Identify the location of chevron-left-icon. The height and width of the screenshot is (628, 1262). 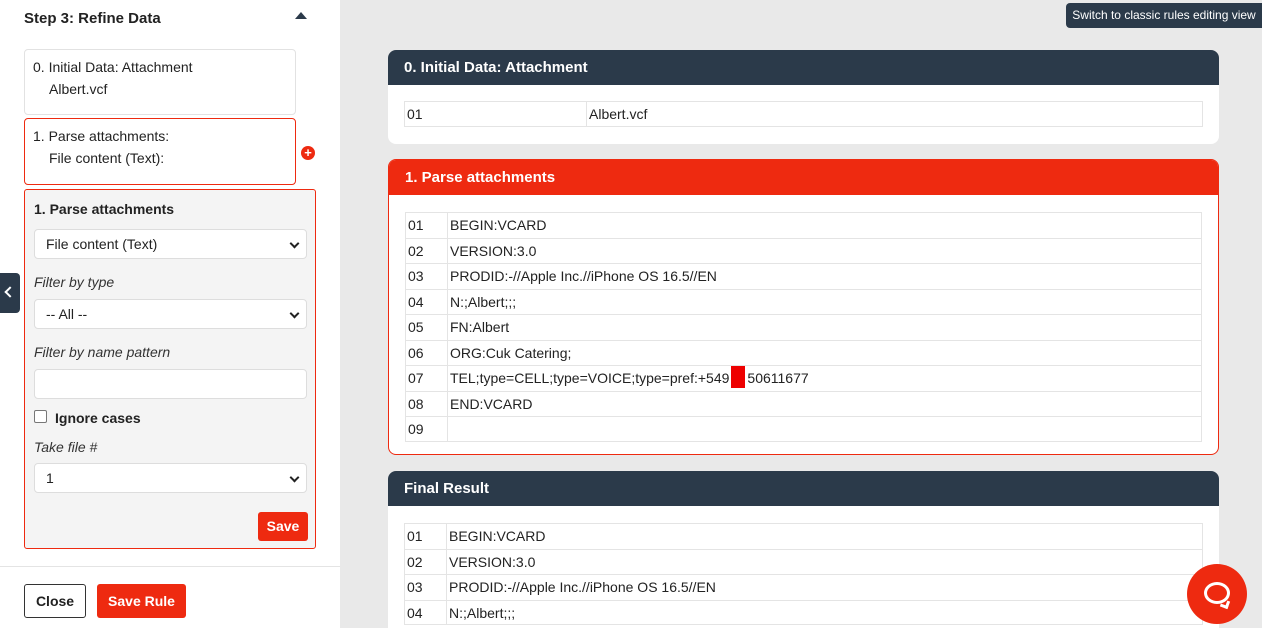
(10, 292).